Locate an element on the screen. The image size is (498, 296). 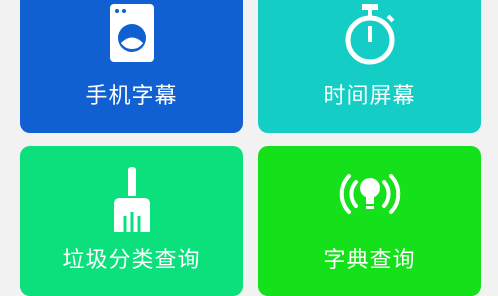
washing-machine-icon is located at coordinates (131, 33).